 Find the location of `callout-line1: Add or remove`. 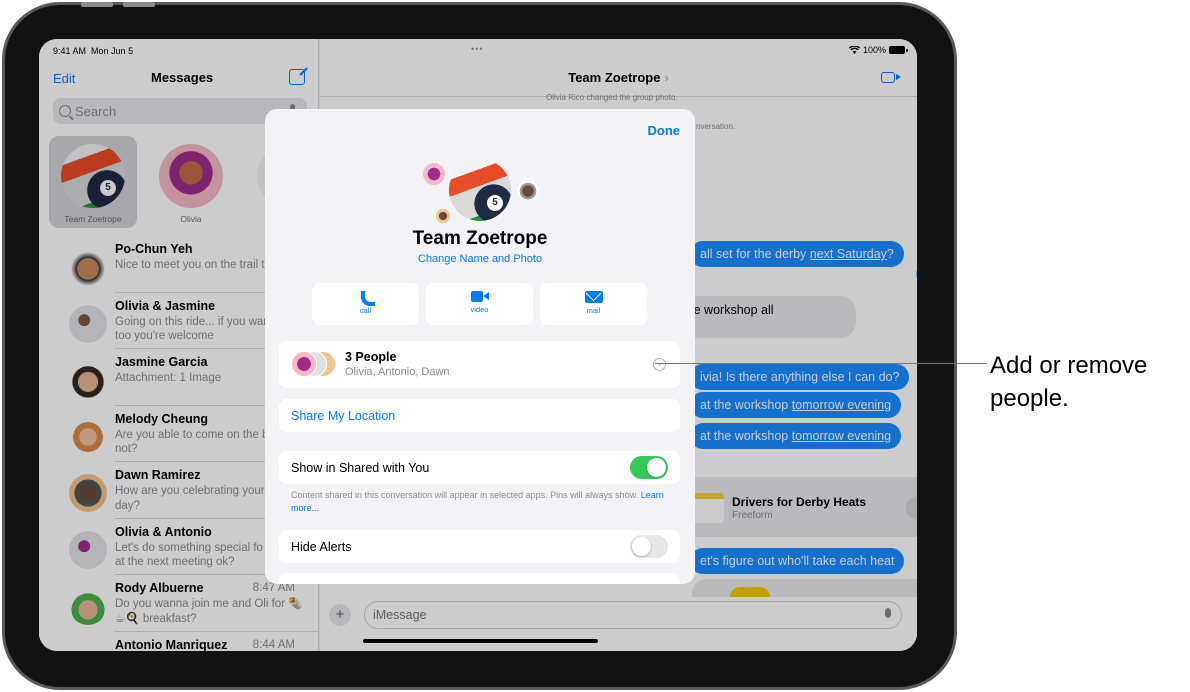

callout-line1: Add or remove is located at coordinates (1069, 365).